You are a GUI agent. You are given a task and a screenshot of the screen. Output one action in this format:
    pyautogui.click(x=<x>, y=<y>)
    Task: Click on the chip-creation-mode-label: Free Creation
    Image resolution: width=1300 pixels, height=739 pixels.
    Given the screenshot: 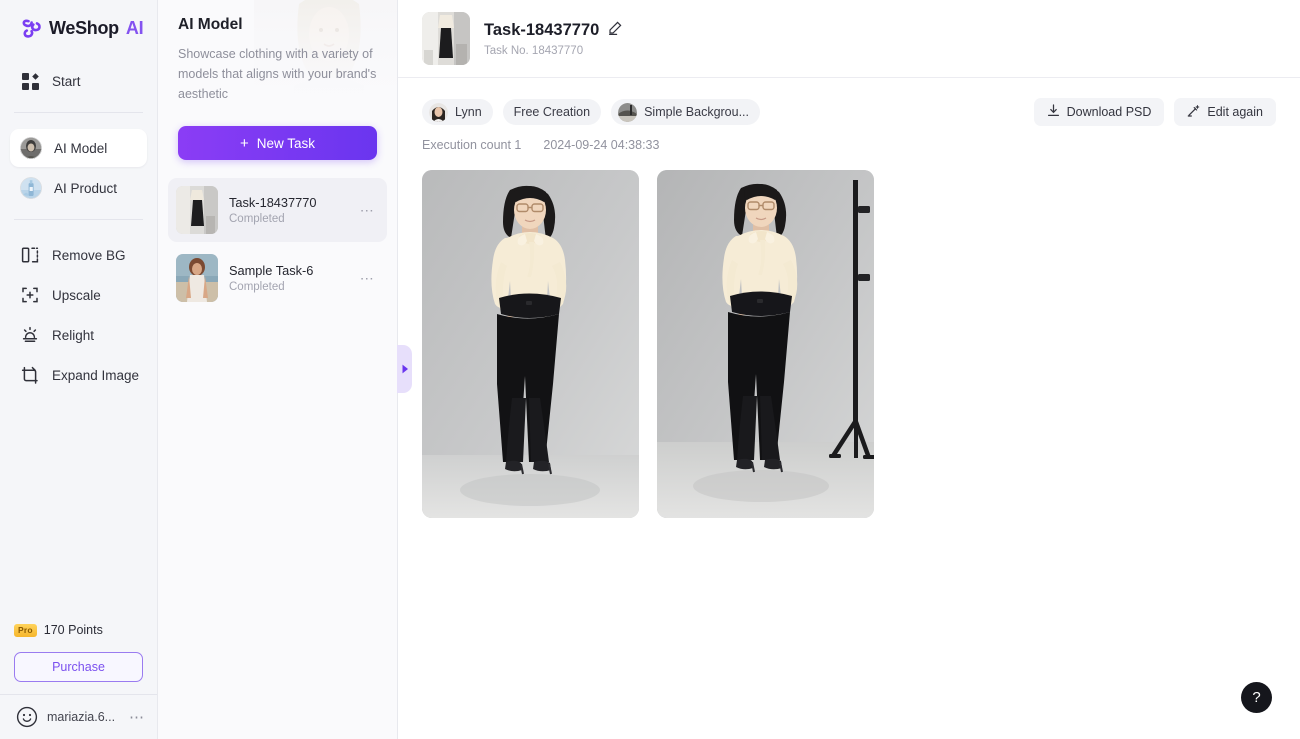 What is the action you would take?
    pyautogui.click(x=552, y=112)
    